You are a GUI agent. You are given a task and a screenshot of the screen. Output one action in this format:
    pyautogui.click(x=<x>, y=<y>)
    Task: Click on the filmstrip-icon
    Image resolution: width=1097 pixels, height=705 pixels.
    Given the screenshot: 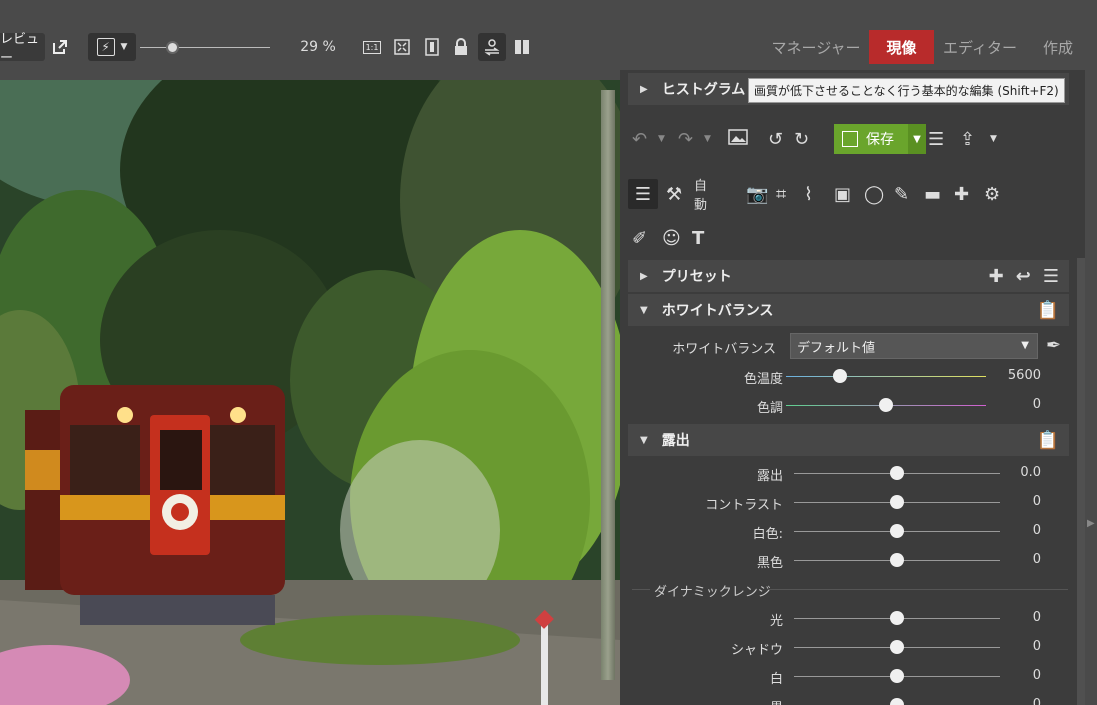 What is the action you would take?
    pyautogui.click(x=432, y=47)
    